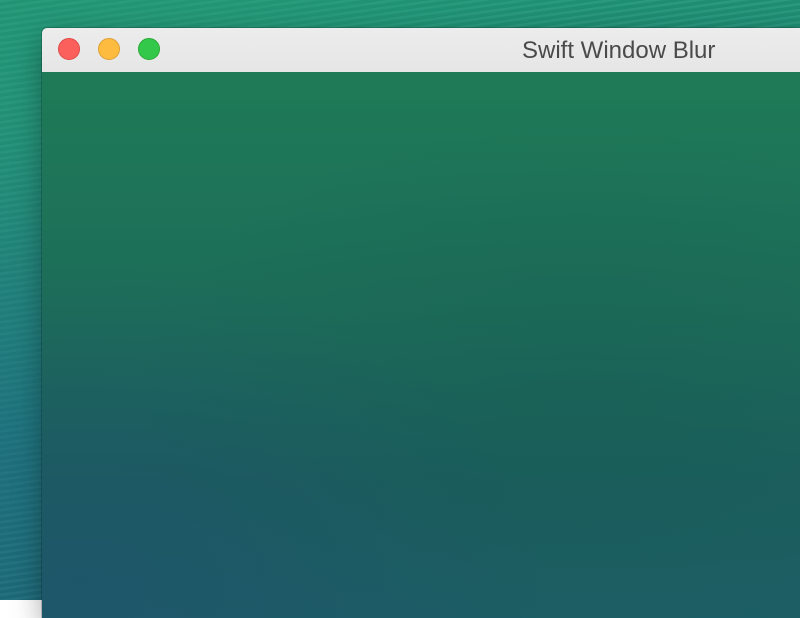  What do you see at coordinates (619, 50) in the screenshot?
I see `window-title: Swift Window Blur` at bounding box center [619, 50].